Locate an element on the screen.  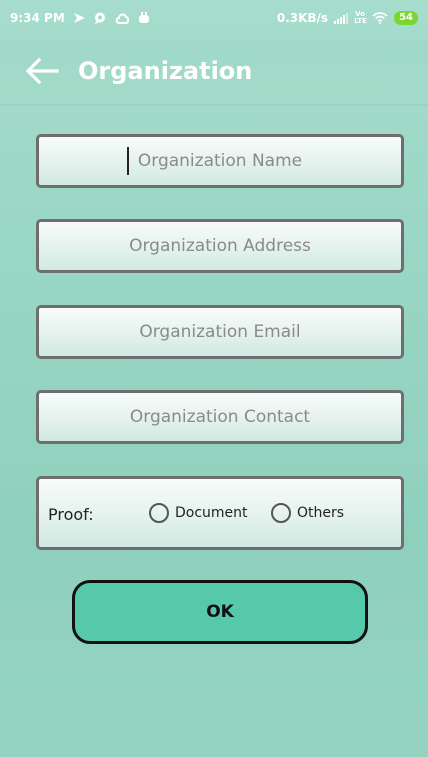
back-arrow-icon is located at coordinates (42, 71).